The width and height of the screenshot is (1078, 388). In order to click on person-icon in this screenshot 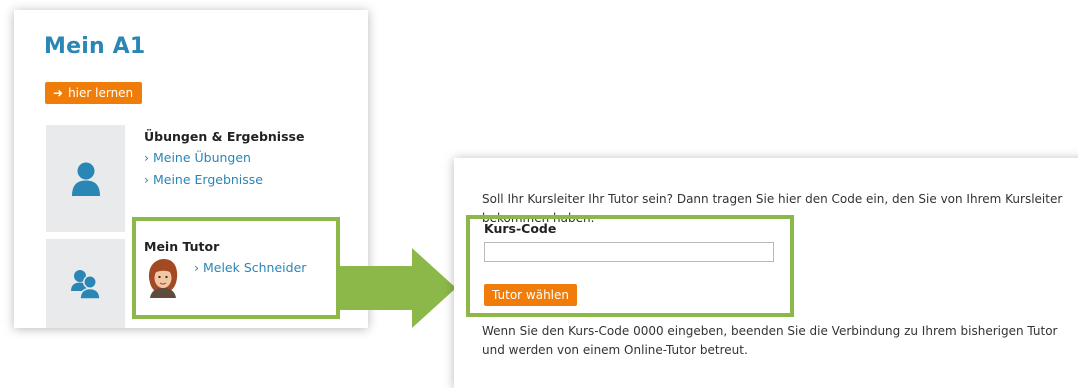, I will do `click(85, 179)`.